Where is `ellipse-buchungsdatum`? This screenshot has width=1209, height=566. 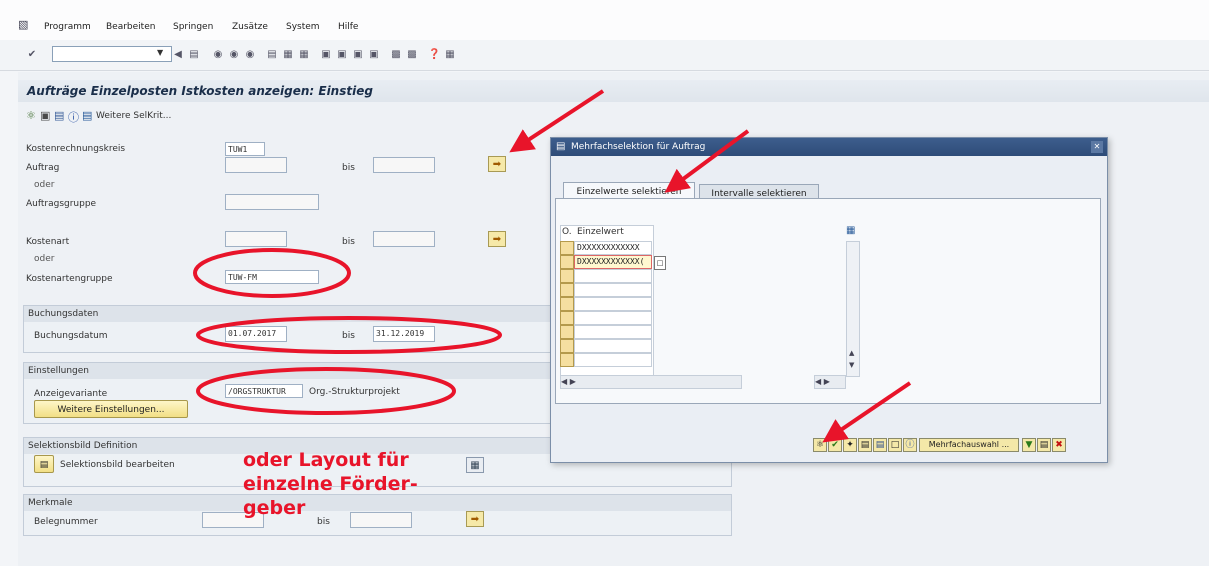 ellipse-buchungsdatum is located at coordinates (349, 335).